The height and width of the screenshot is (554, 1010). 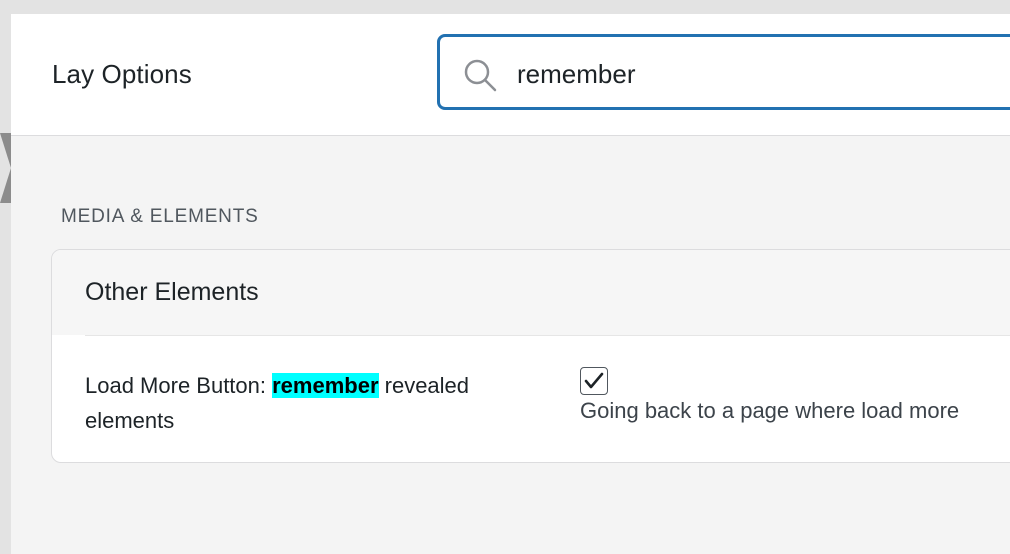 What do you see at coordinates (547, 335) in the screenshot?
I see `divider` at bounding box center [547, 335].